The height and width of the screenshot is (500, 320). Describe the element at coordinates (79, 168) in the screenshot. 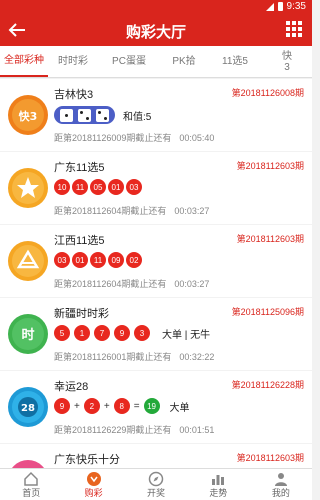

I see `lottery-name: 广东11选5` at that location.